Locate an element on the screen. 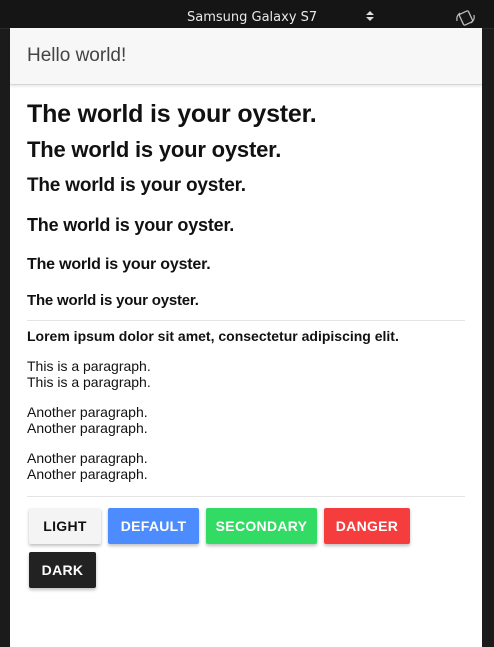 The height and width of the screenshot is (647, 494). heading-1: The world is your oyster. is located at coordinates (172, 114).